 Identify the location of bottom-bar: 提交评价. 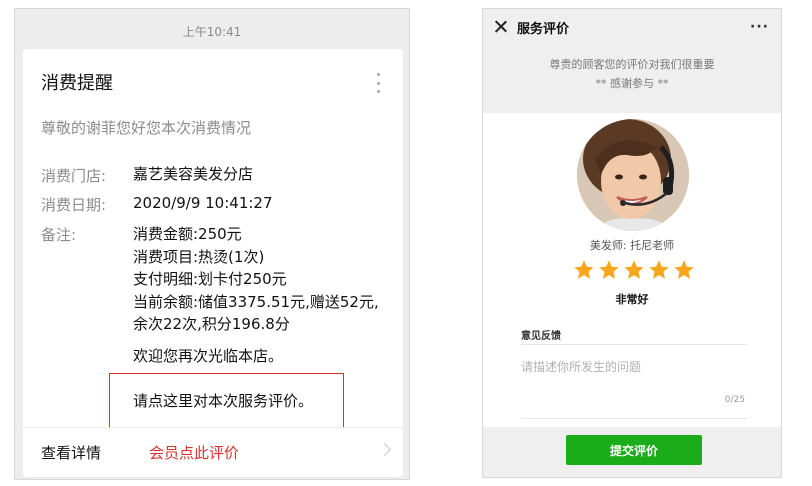
(632, 452).